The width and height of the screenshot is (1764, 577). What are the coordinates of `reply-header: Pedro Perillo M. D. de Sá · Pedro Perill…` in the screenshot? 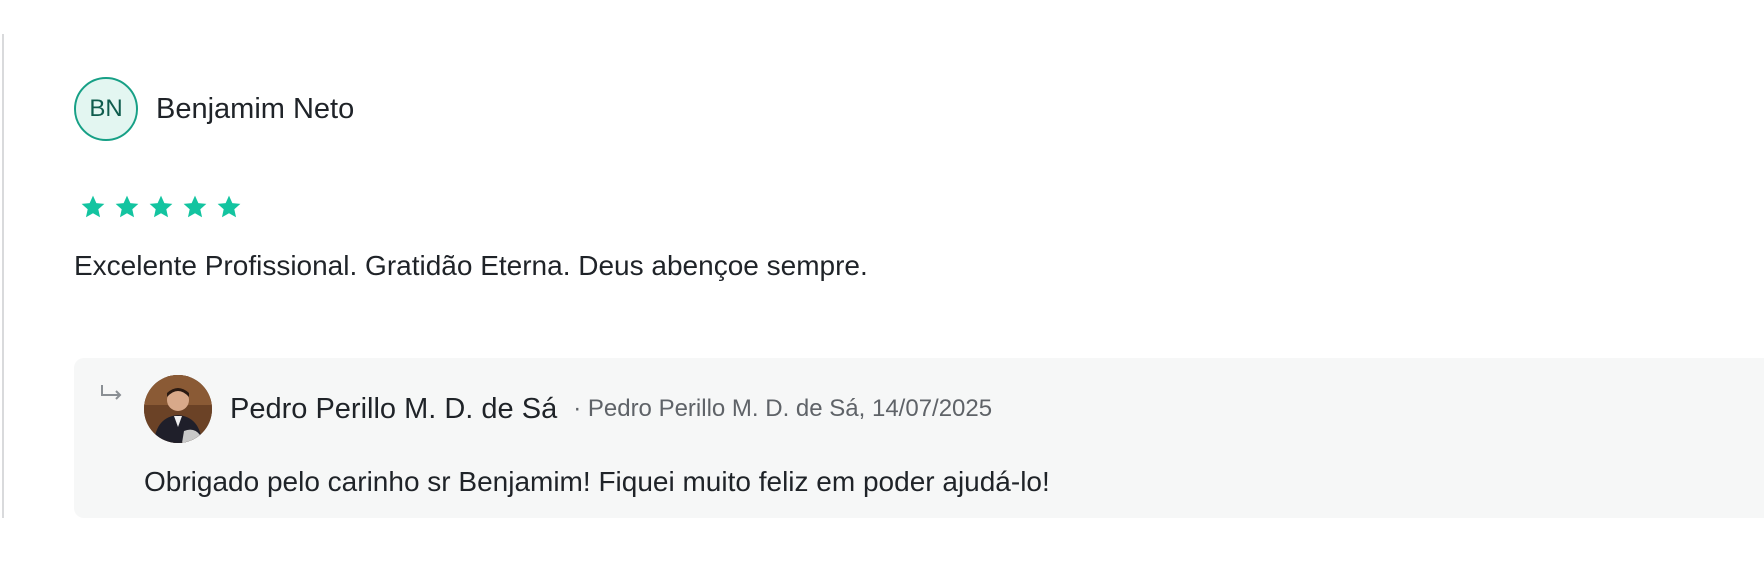 It's located at (568, 409).